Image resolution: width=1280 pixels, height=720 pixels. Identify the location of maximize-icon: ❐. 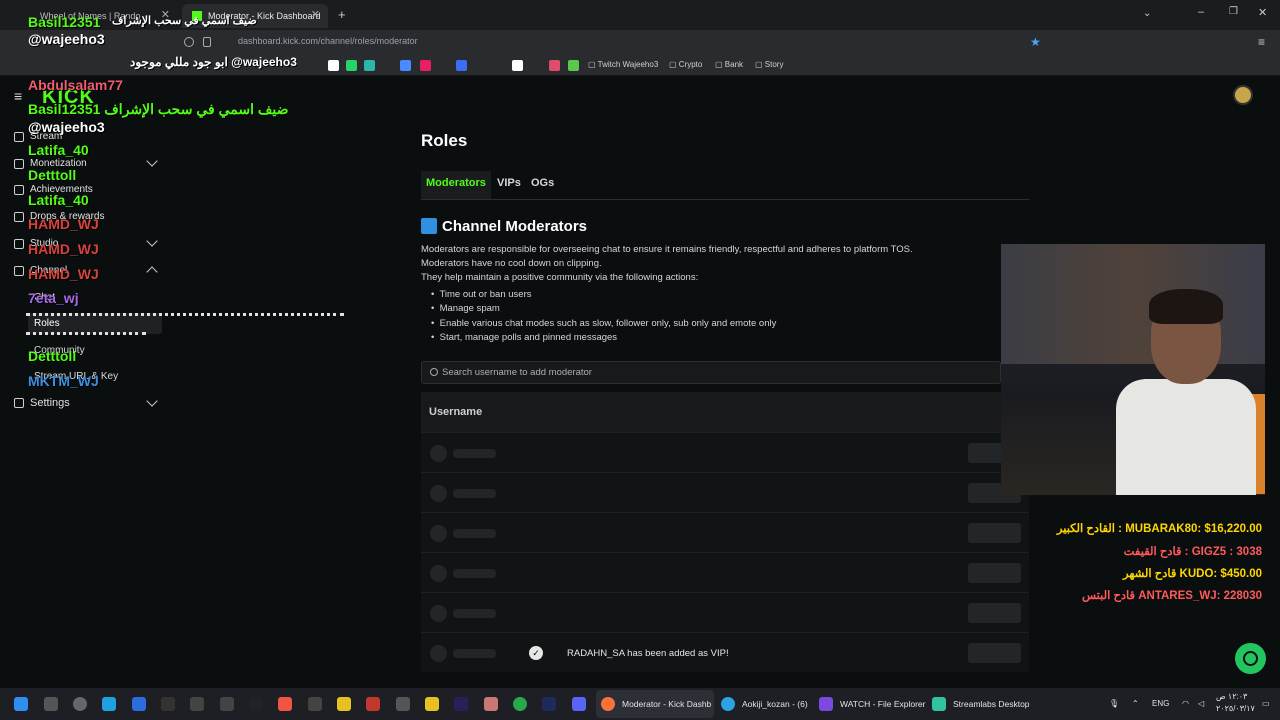
(1233, 11).